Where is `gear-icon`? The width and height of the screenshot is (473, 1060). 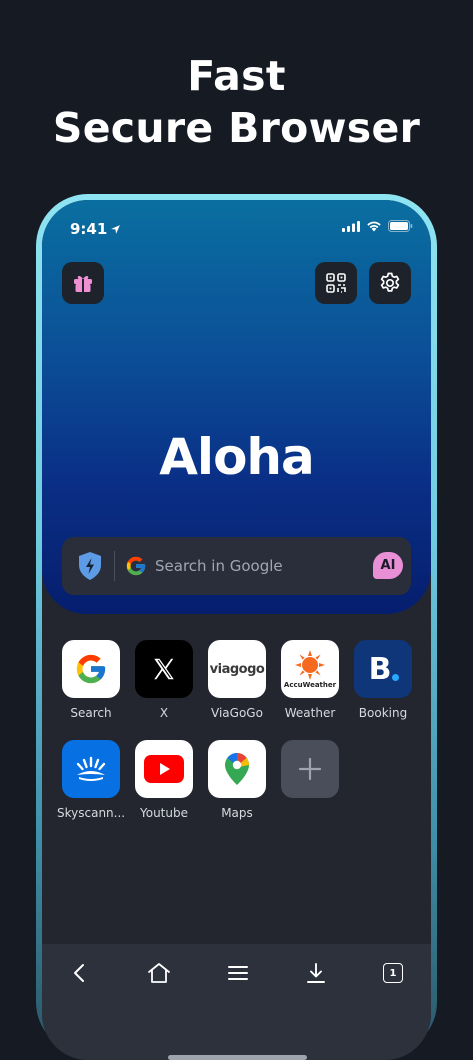 gear-icon is located at coordinates (390, 282).